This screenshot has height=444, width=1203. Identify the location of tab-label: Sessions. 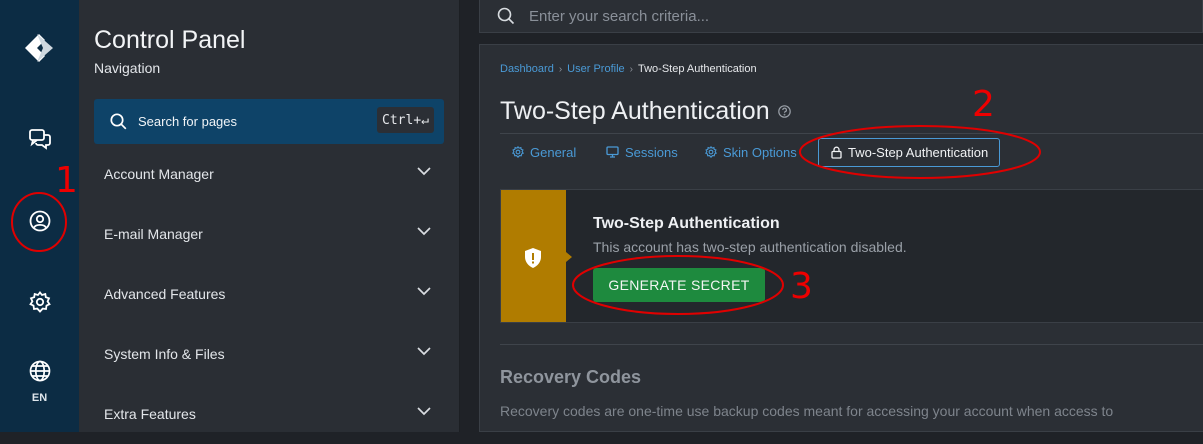
(651, 152).